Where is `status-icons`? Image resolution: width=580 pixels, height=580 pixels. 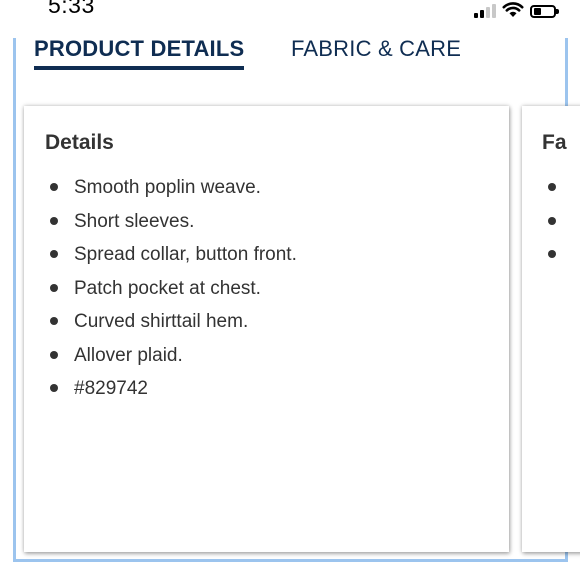 status-icons is located at coordinates (516, 9).